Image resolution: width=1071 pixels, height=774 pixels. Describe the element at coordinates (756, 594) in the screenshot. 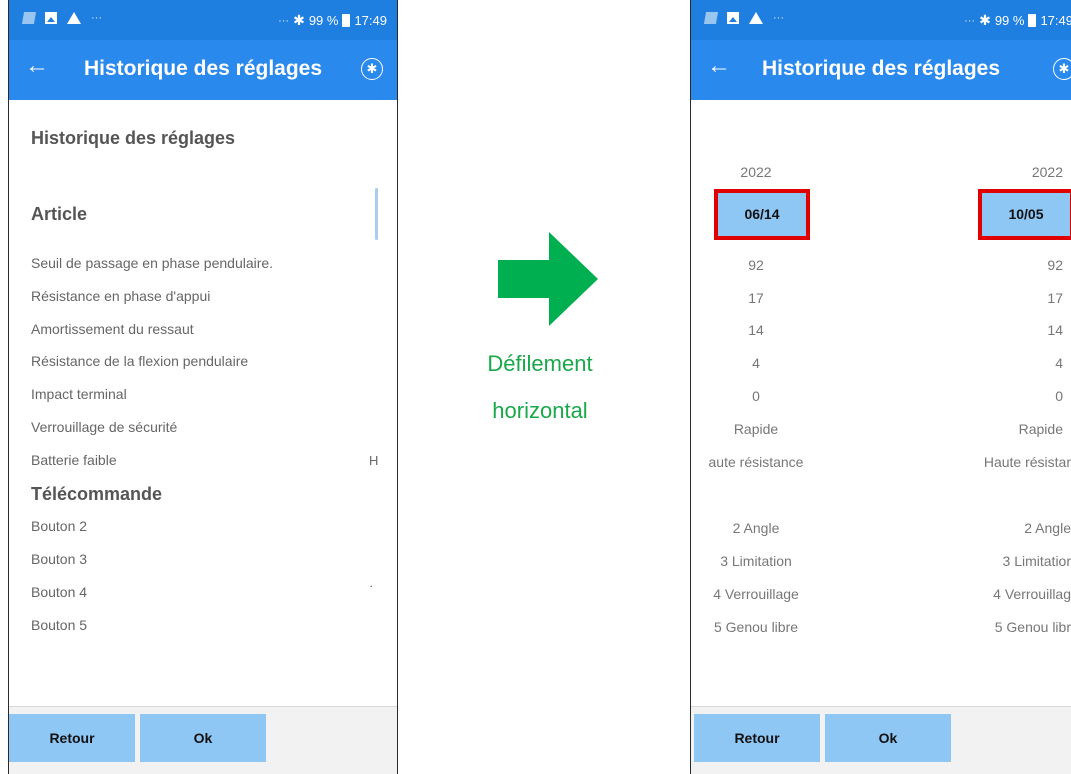

I see `table-cell: 4 Verrouillage` at that location.